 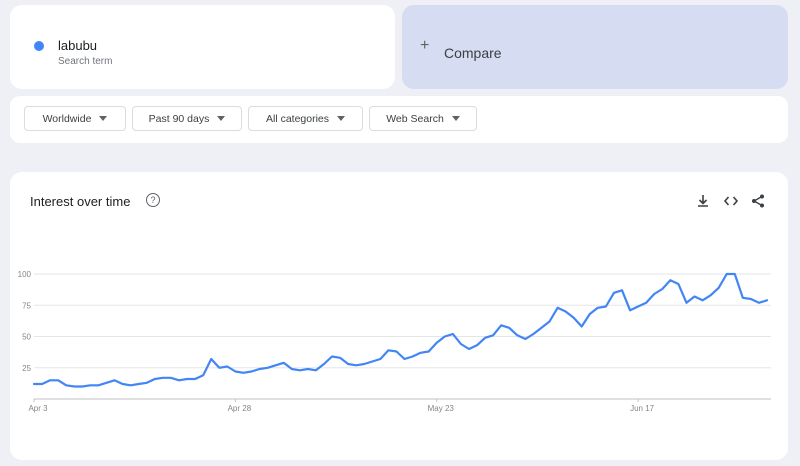 What do you see at coordinates (297, 118) in the screenshot?
I see `category-label: All categories` at bounding box center [297, 118].